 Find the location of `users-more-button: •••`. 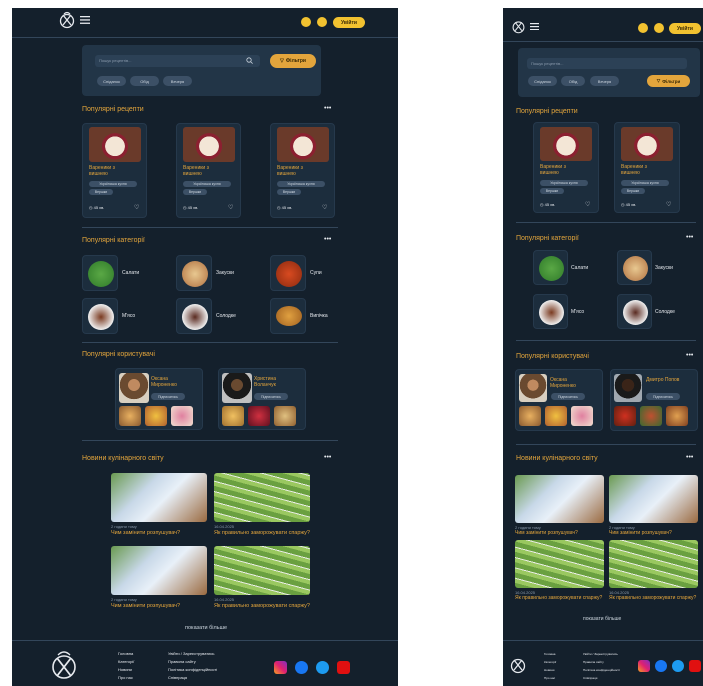

users-more-button: ••• is located at coordinates (689, 355).